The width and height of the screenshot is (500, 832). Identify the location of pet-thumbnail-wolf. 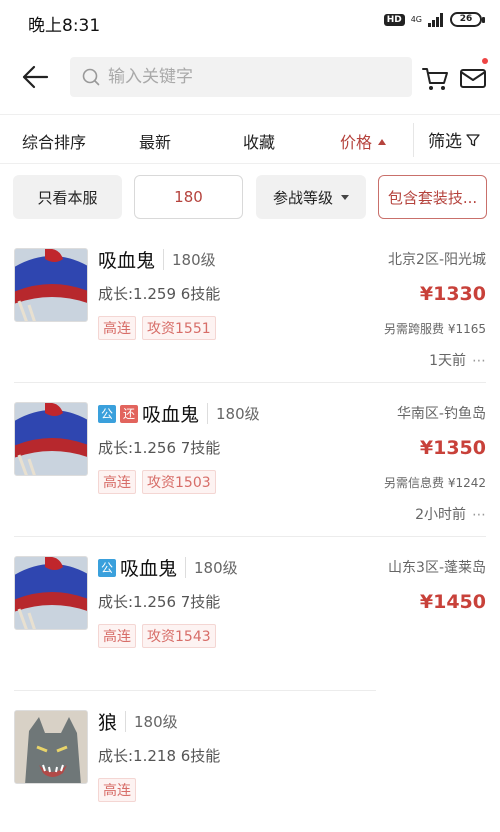
(51, 747).